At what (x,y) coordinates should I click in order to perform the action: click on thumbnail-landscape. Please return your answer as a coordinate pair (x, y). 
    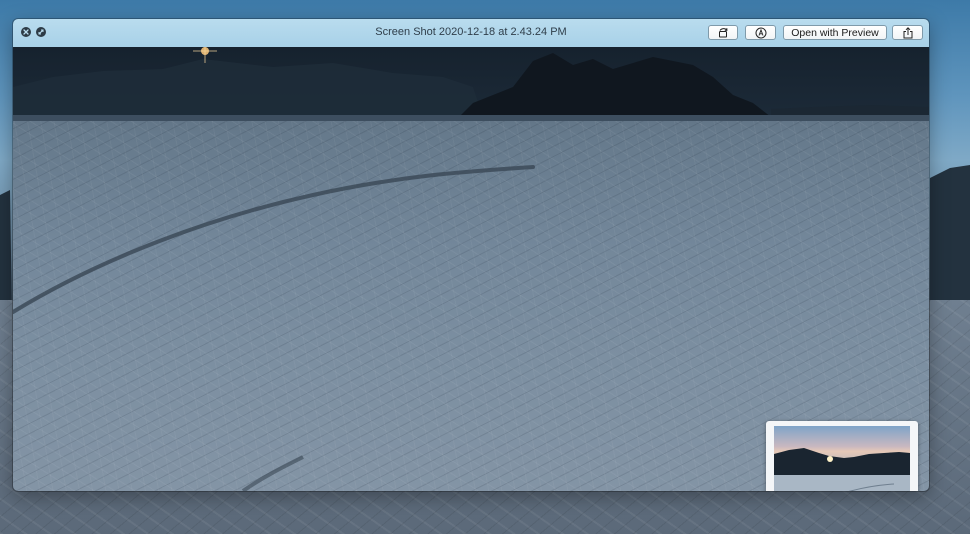
    Looking at the image, I should click on (842, 469).